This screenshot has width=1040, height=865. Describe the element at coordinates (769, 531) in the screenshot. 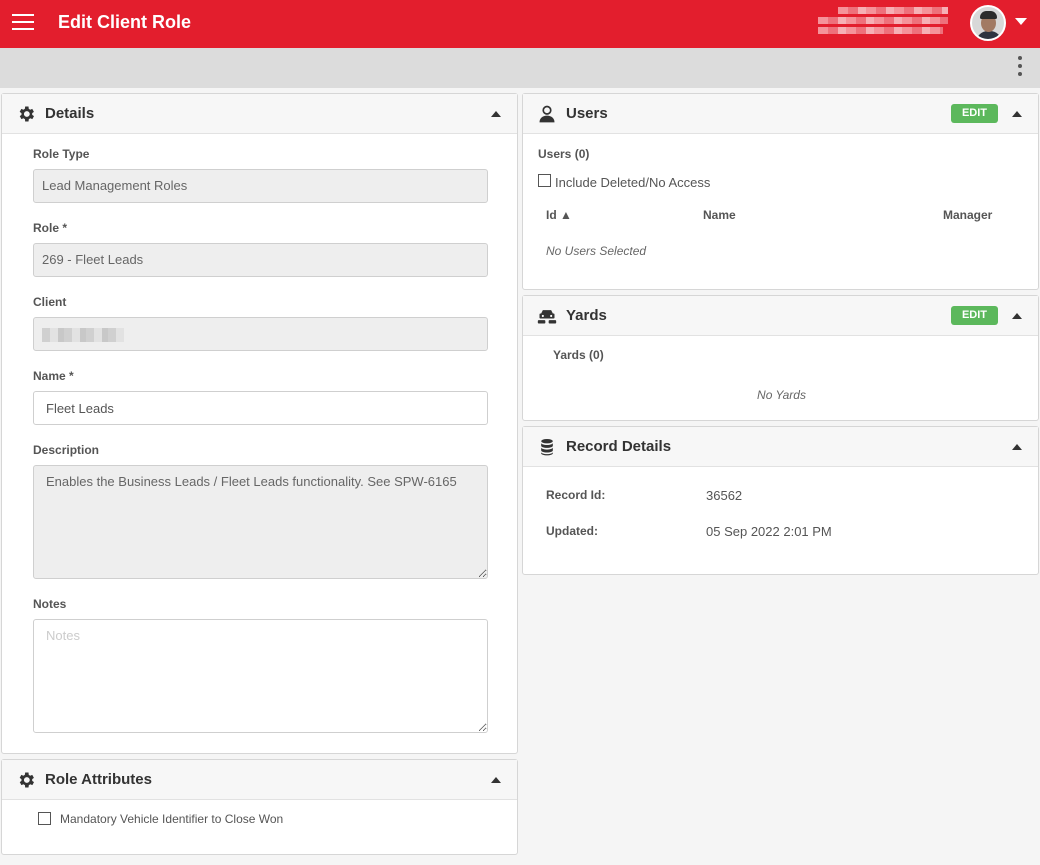

I see `updated-value: 05 Sep 2022 2:01 PM` at that location.